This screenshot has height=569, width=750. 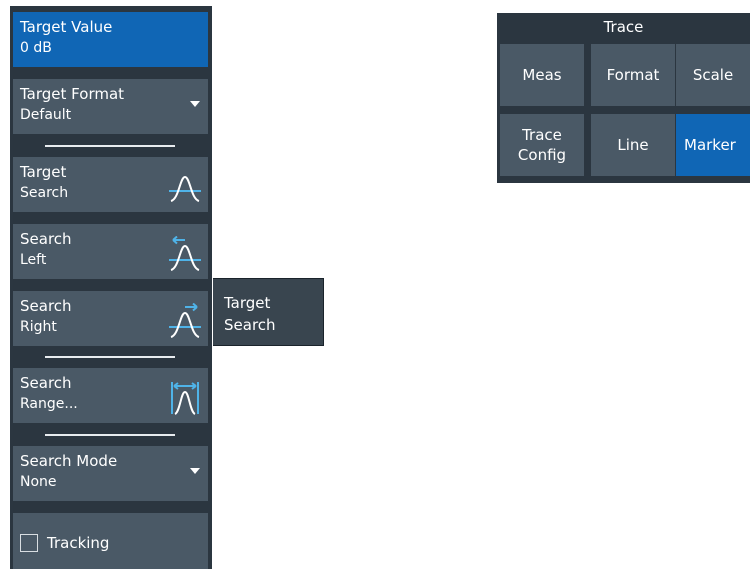 I want to click on trace-button-label: Line, so click(x=633, y=145).